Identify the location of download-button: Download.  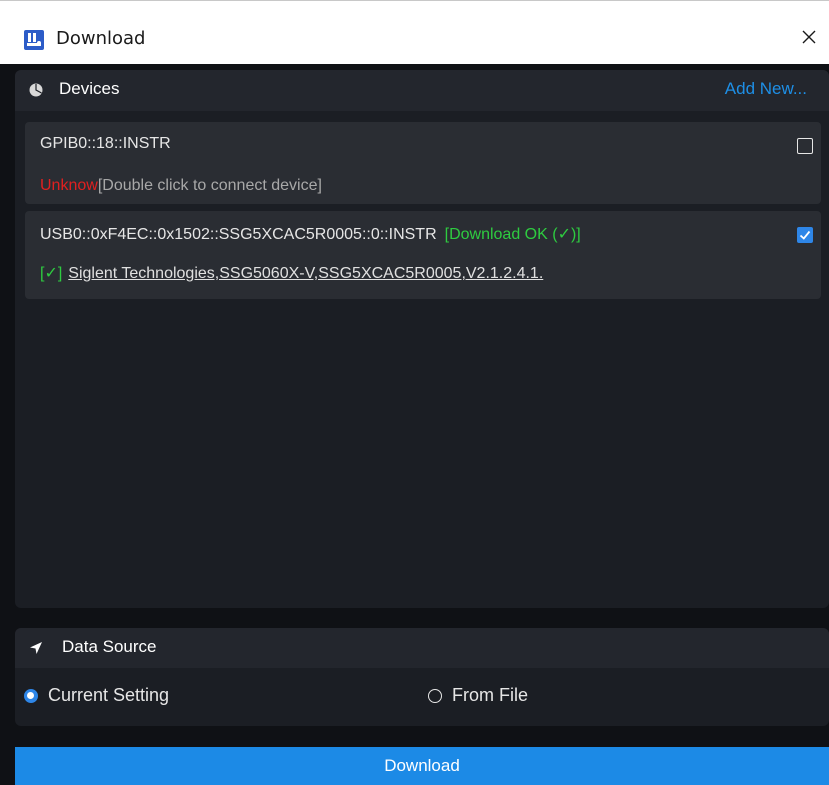
(422, 766).